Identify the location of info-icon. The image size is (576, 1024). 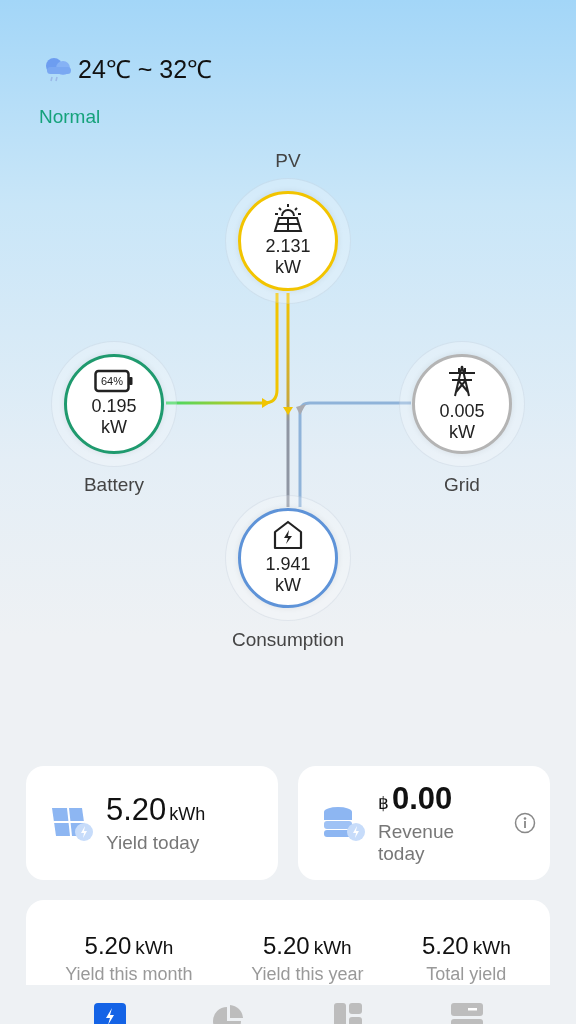
(525, 823).